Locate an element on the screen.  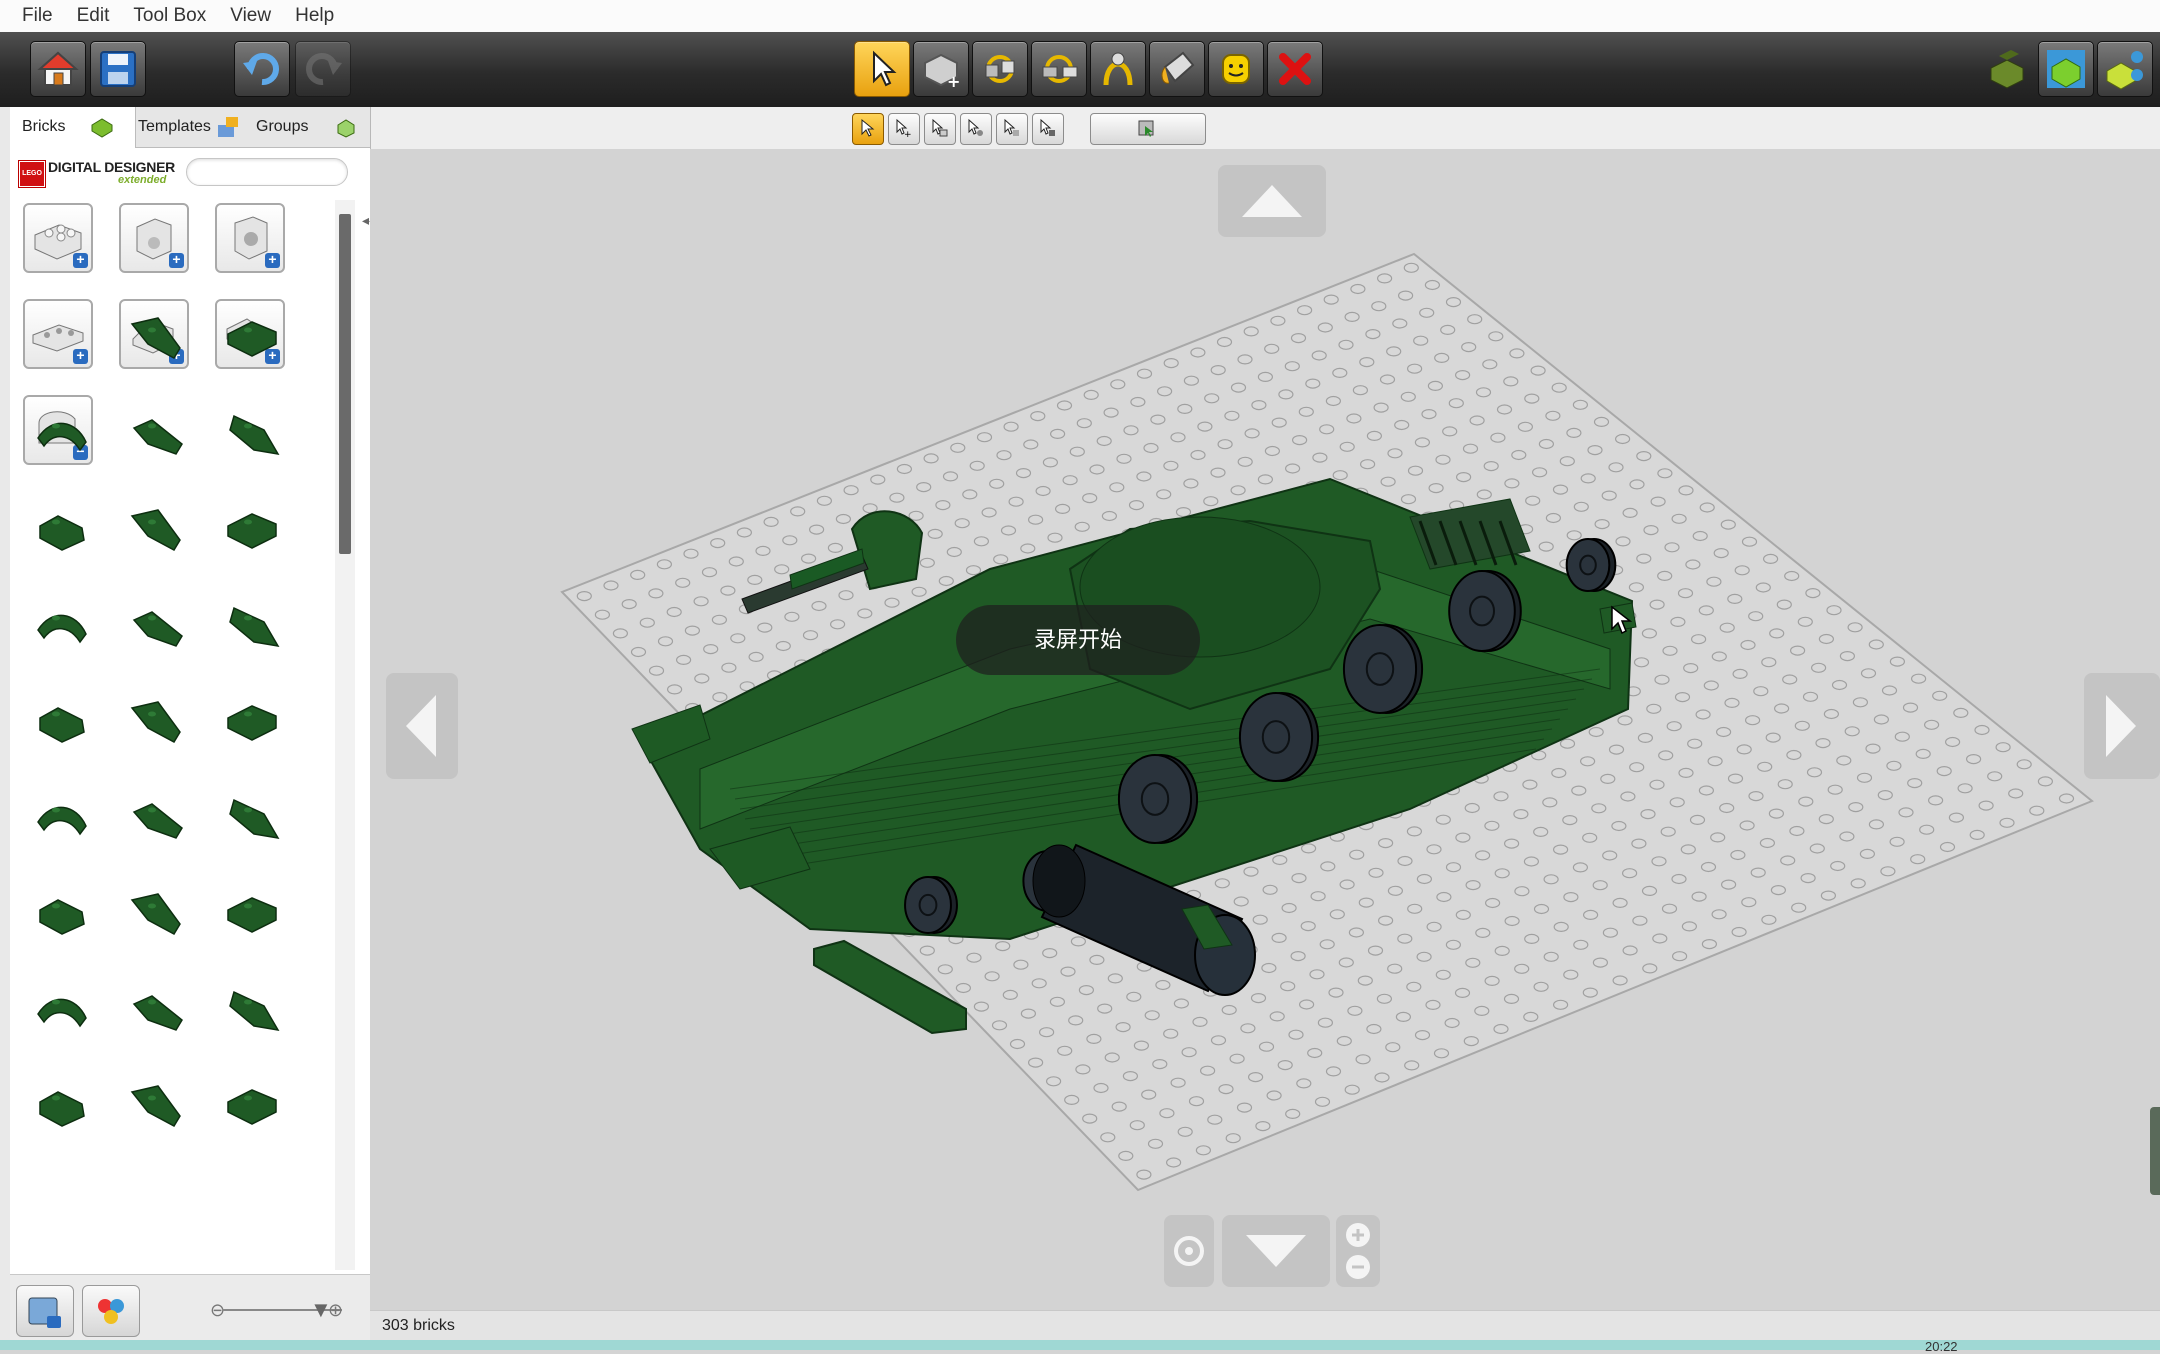
flex-tool-button is located at coordinates (1118, 69).